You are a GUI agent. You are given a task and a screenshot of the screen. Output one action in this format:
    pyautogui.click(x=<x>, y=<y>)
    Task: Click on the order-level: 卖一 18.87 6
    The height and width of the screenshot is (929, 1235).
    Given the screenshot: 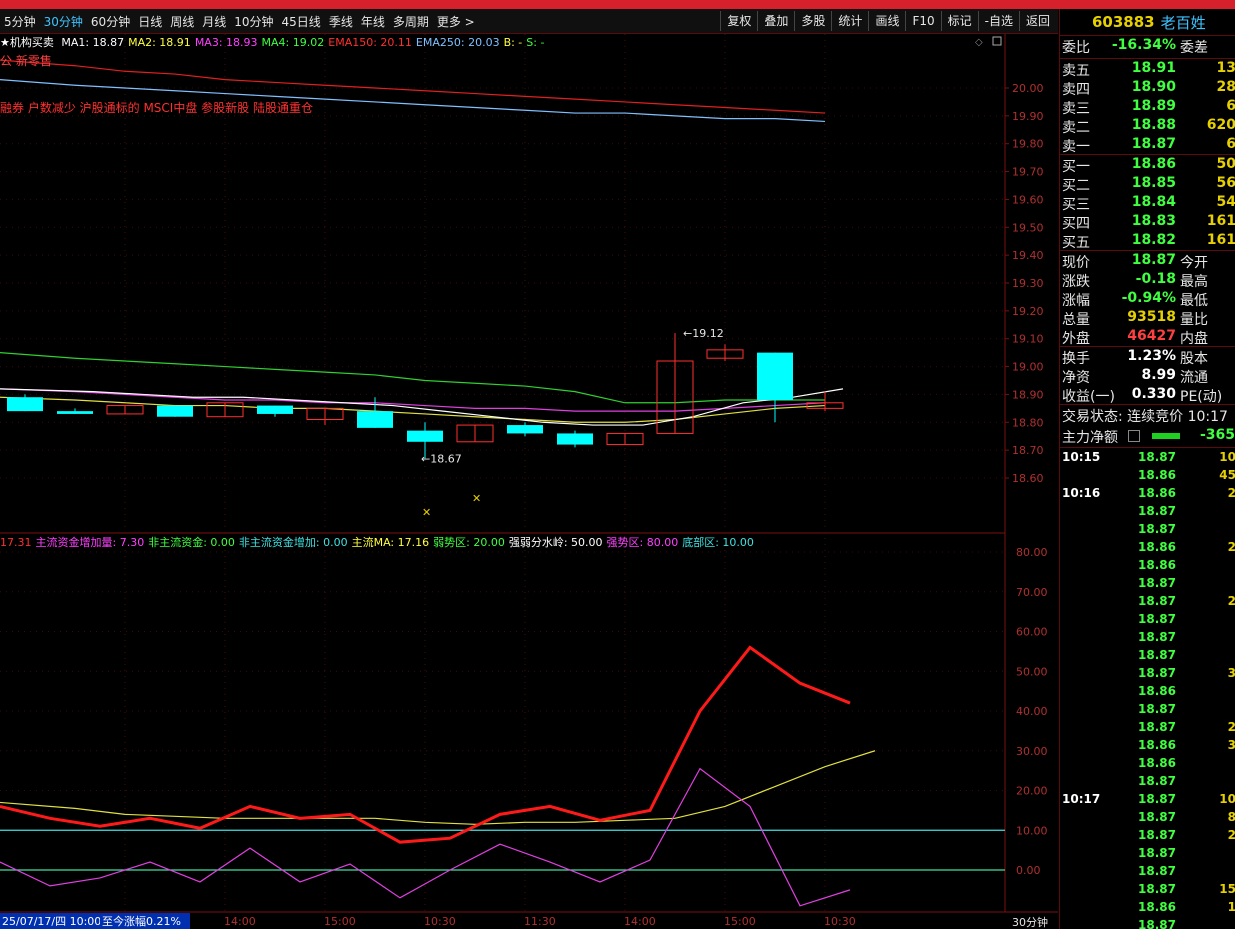 What is the action you would take?
    pyautogui.click(x=1147, y=145)
    